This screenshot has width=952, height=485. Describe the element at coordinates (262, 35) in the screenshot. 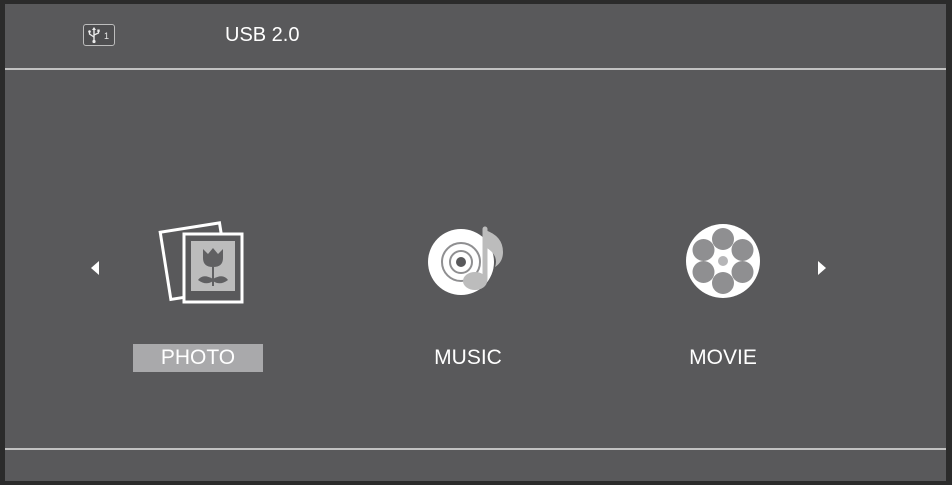

I see `source-title: USB 2.0` at that location.